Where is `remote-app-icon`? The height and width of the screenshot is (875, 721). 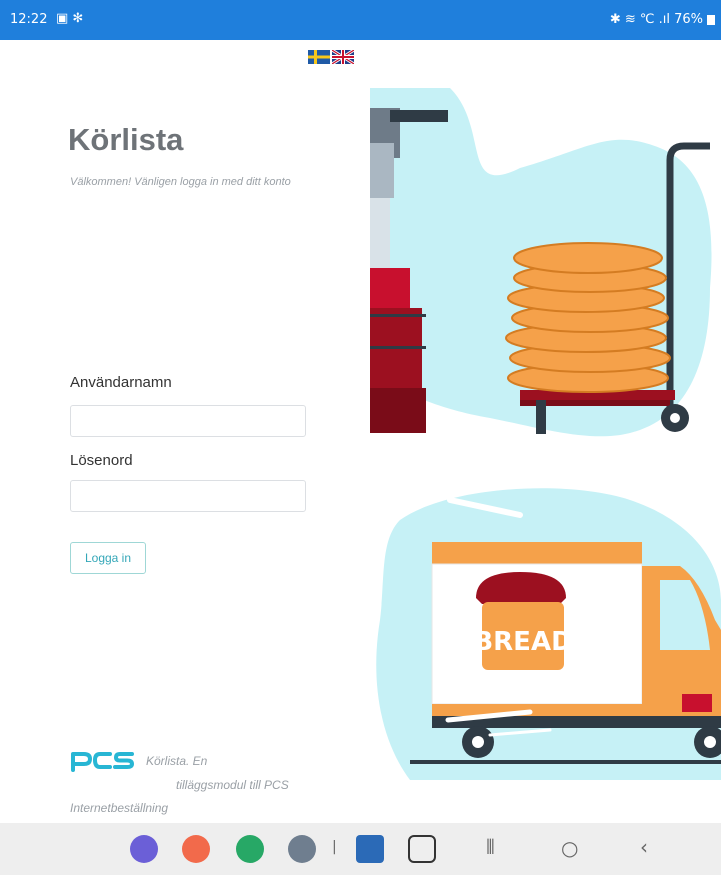 remote-app-icon is located at coordinates (422, 849).